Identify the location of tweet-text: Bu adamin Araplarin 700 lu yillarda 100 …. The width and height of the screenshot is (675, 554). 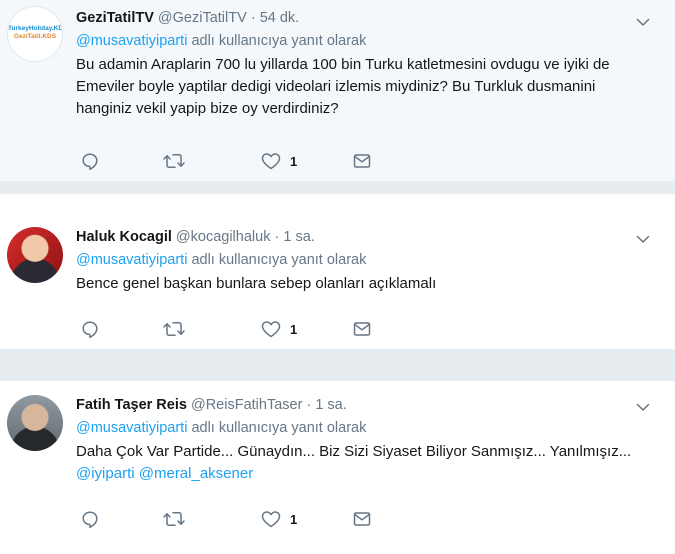
(343, 86).